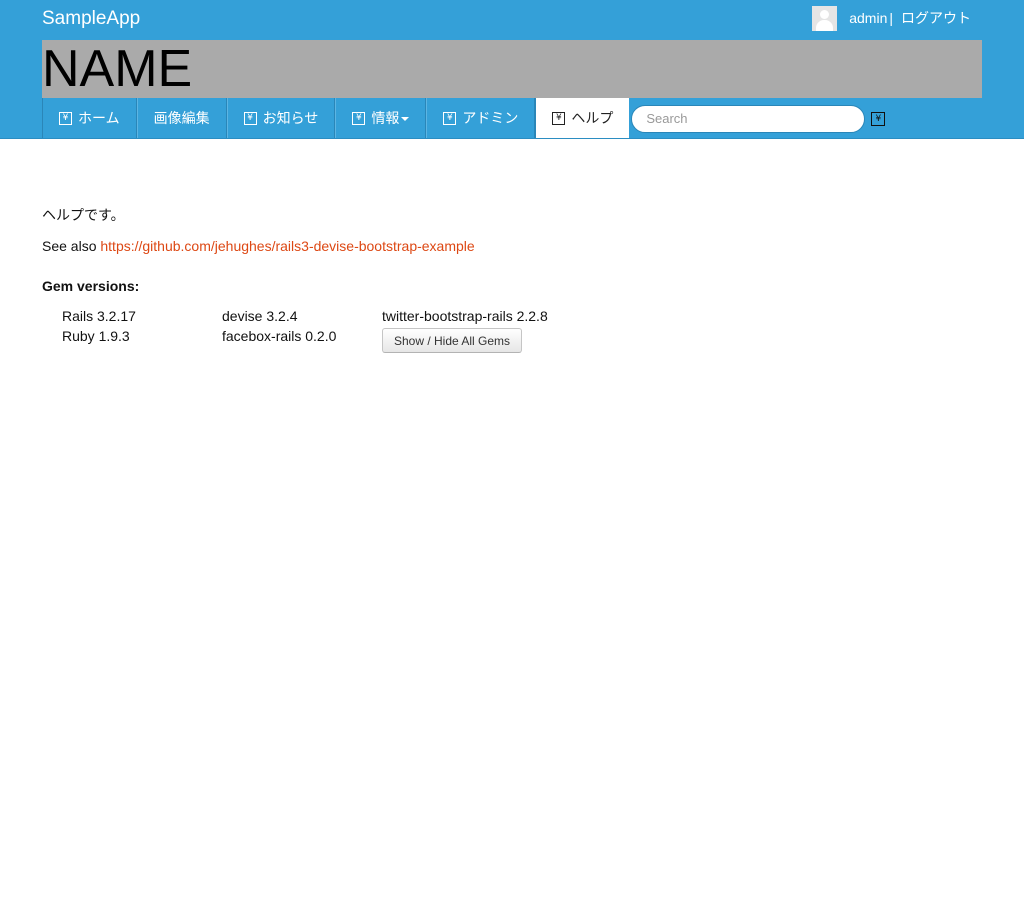 The image size is (1024, 914). Describe the element at coordinates (91, 286) in the screenshot. I see `gem-heading: Gem versions:` at that location.